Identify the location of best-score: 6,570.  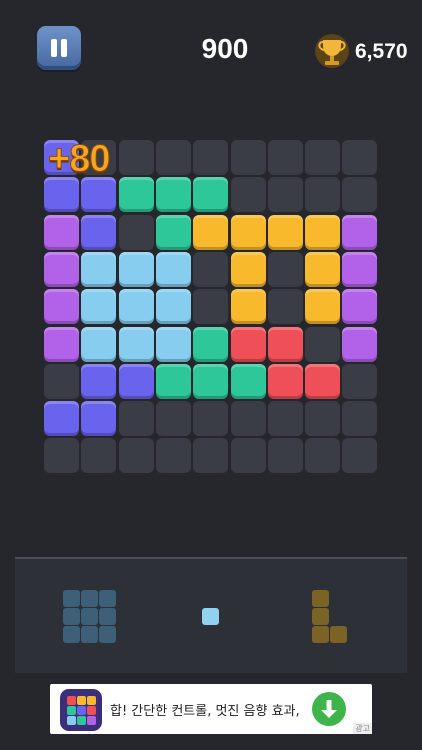
(381, 51).